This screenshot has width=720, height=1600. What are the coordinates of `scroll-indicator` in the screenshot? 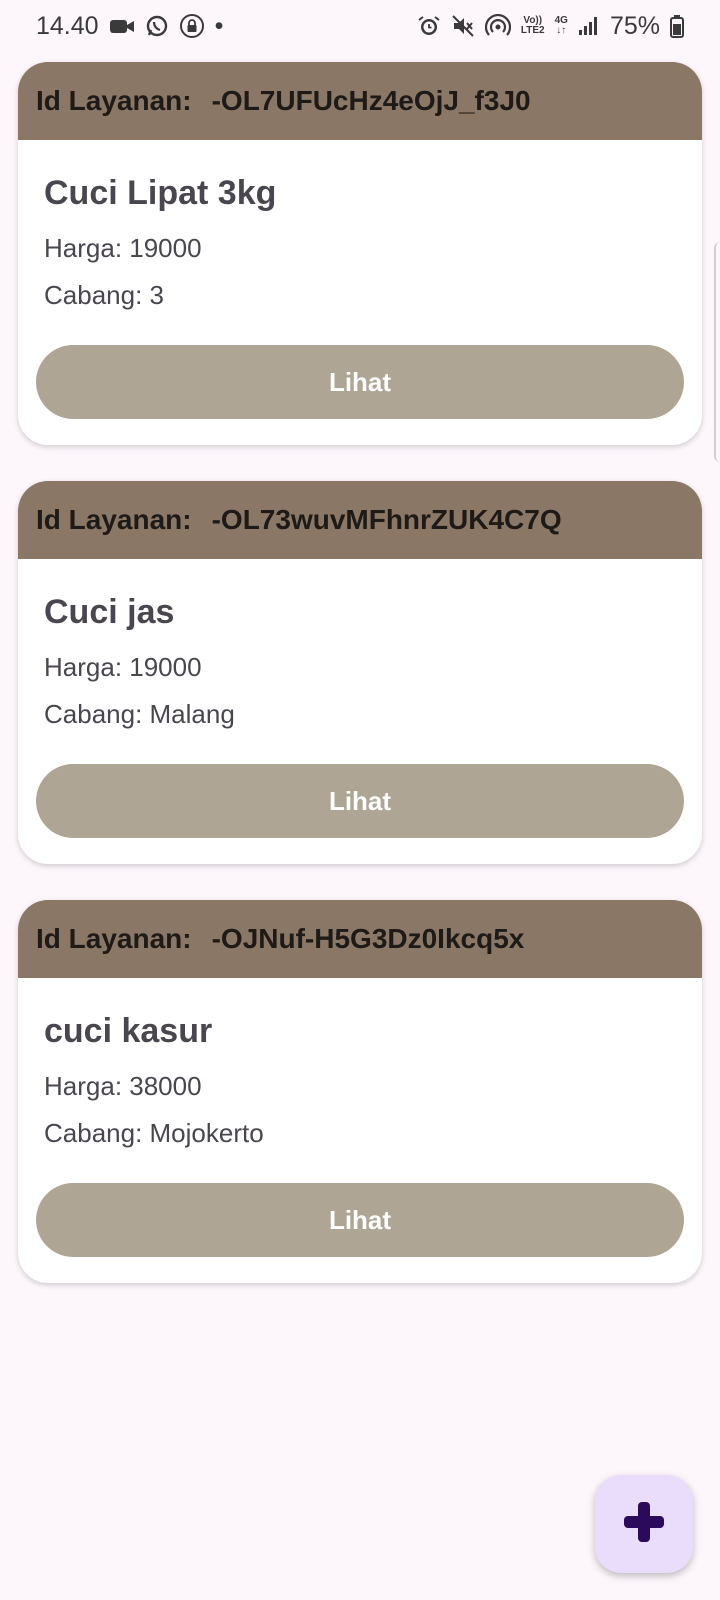 It's located at (717, 352).